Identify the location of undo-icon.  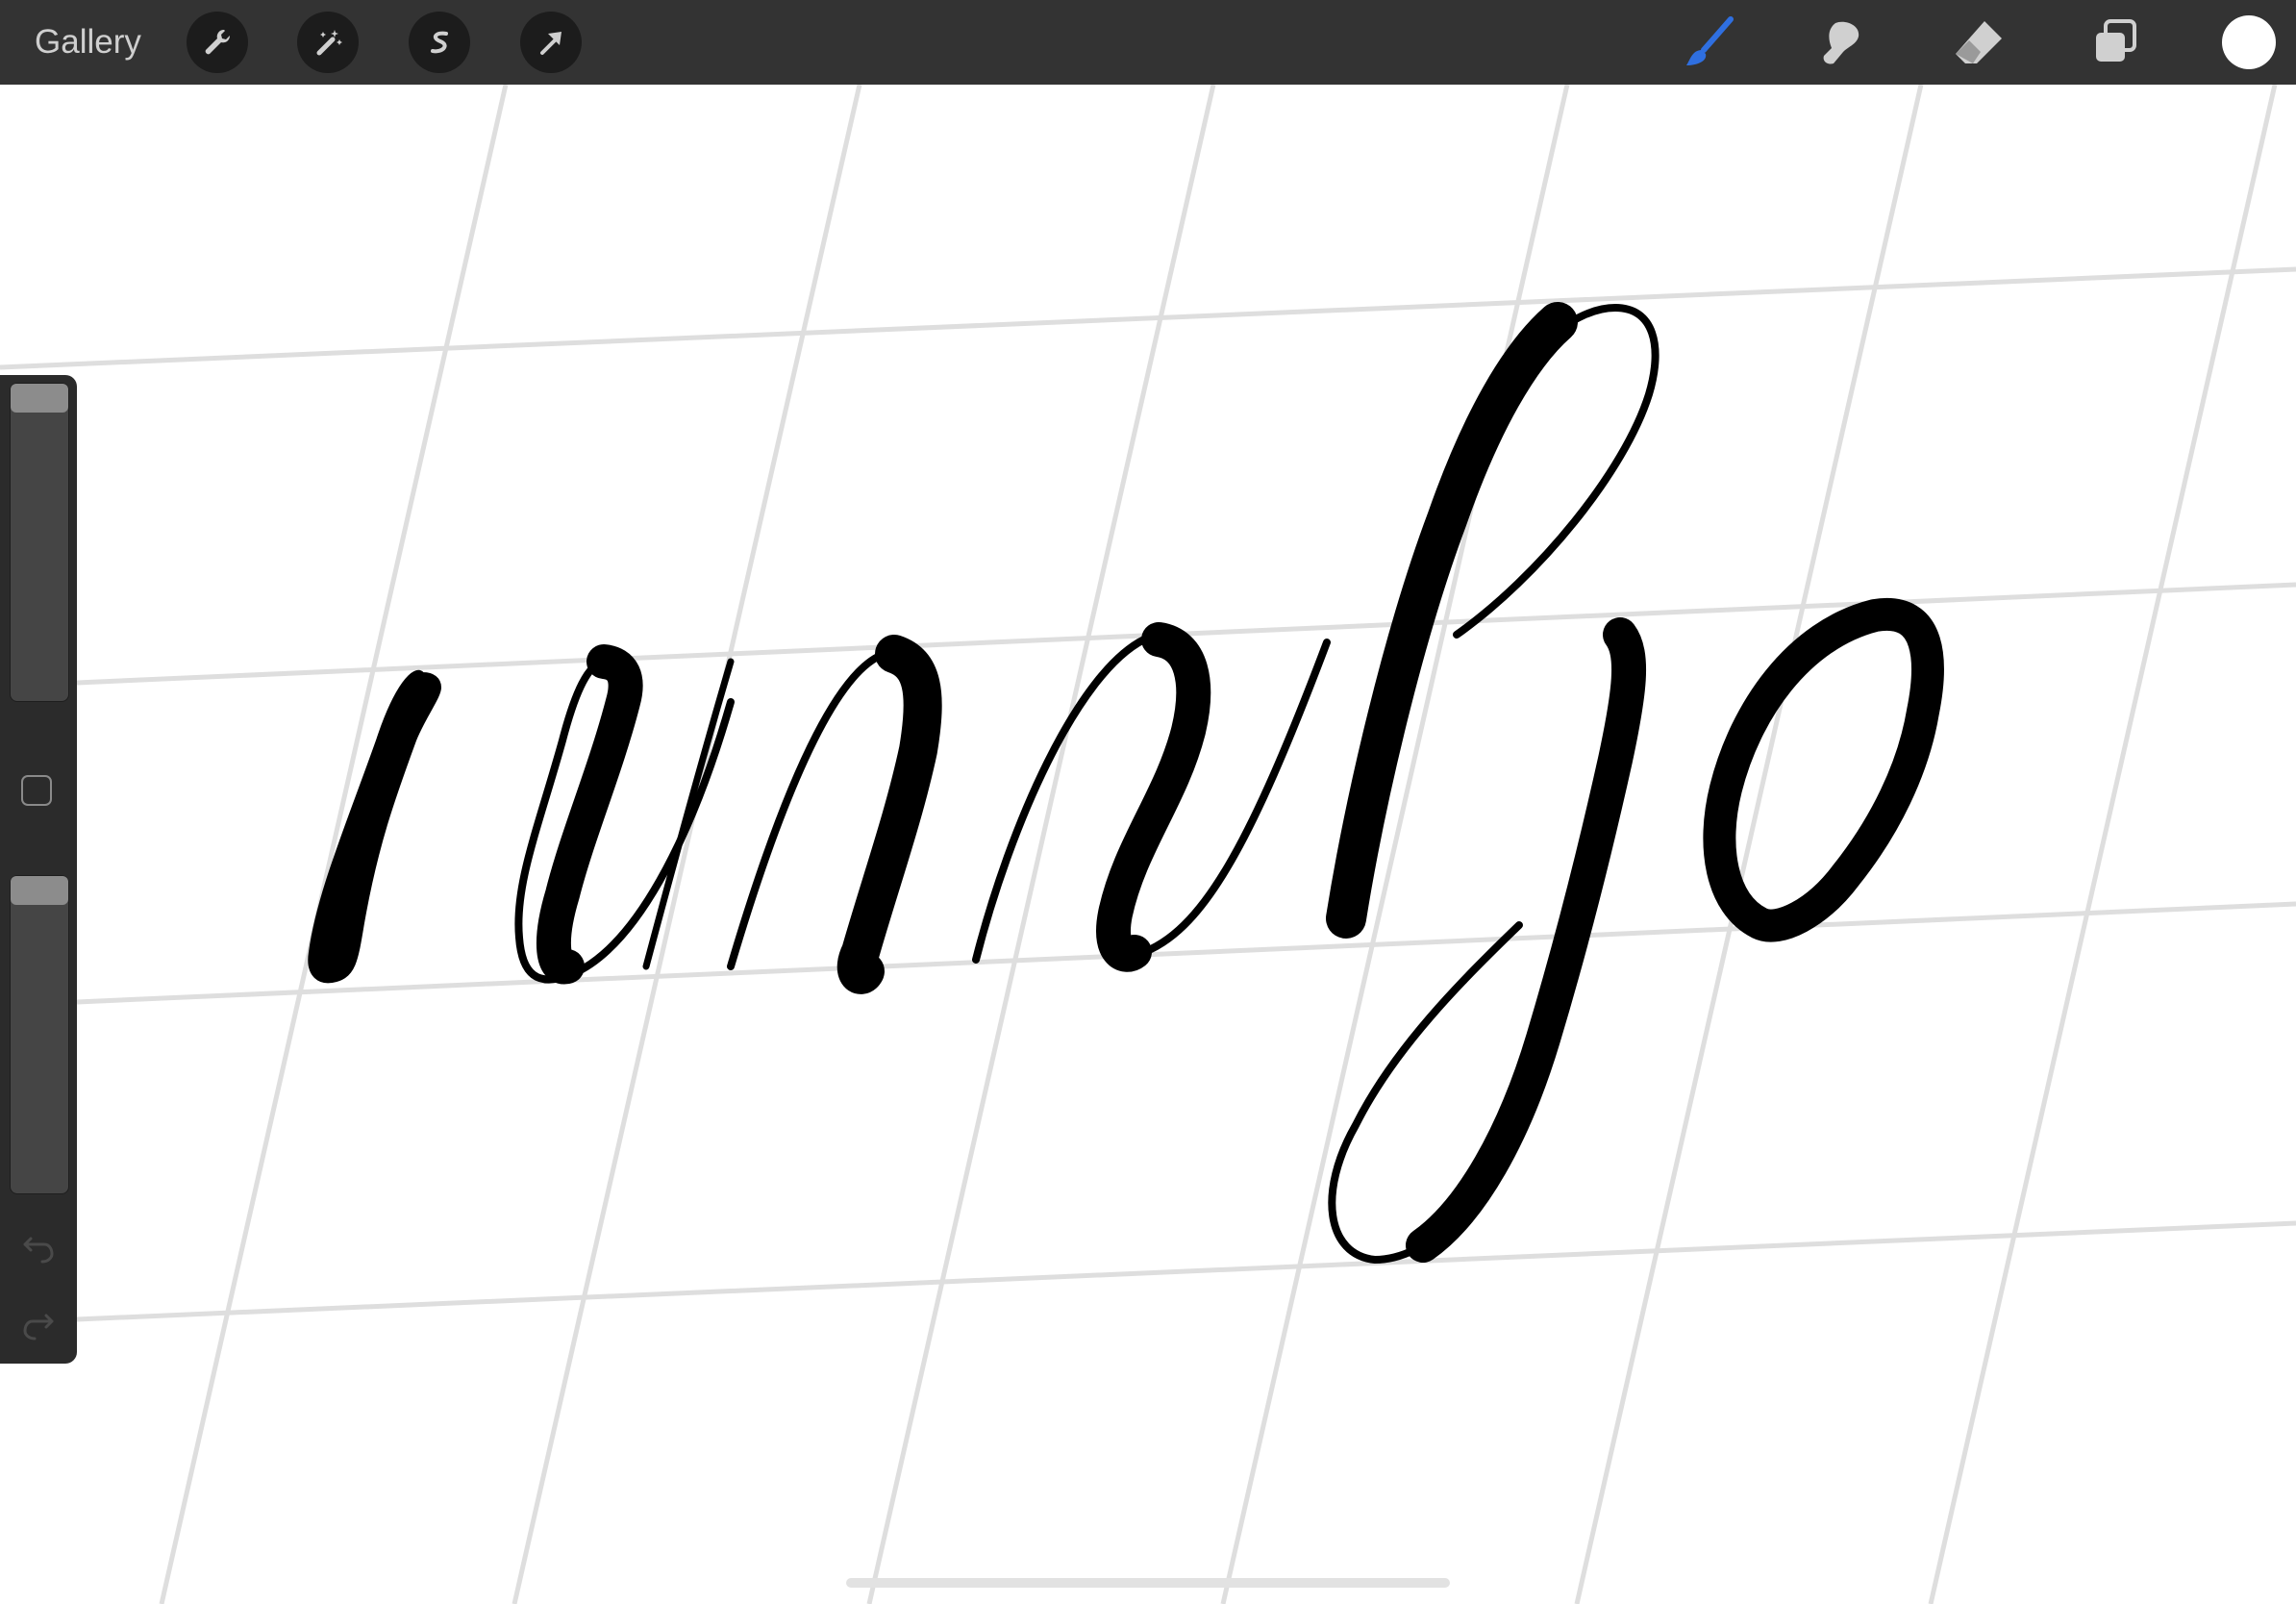
(38, 1250).